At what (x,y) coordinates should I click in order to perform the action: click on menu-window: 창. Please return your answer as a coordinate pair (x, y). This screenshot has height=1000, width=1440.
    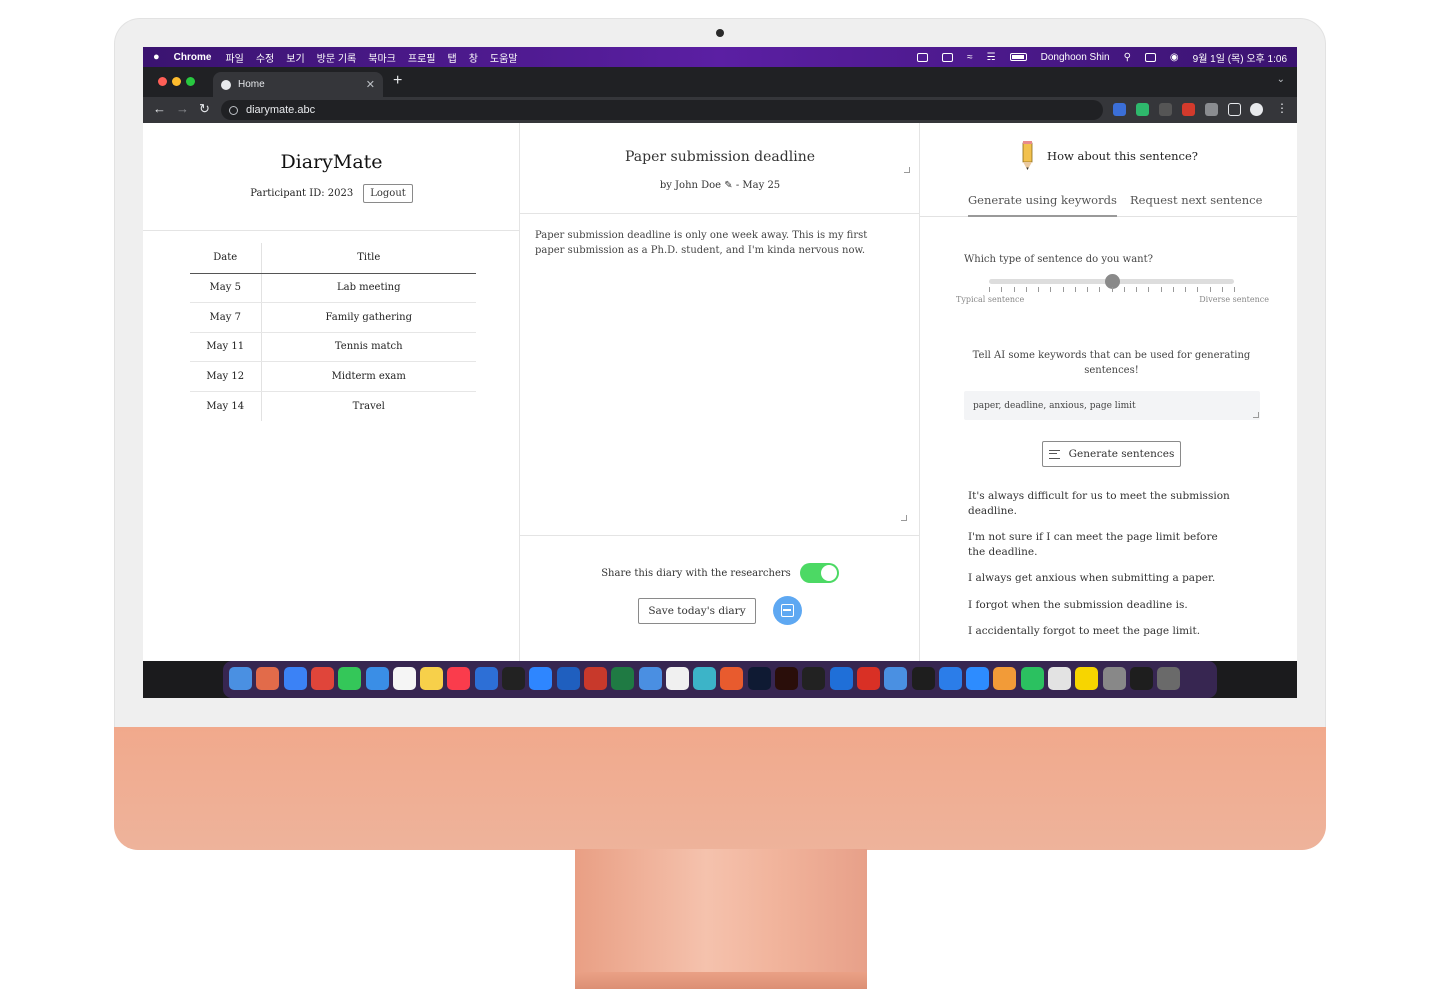
    Looking at the image, I should click on (473, 57).